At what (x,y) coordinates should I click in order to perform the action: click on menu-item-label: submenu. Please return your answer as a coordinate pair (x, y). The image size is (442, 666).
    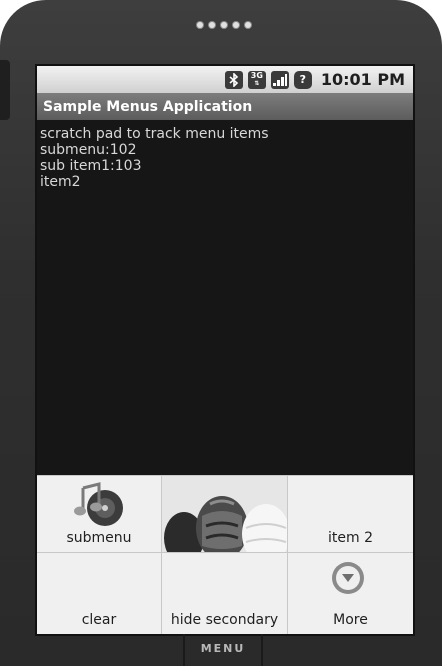
    Looking at the image, I should click on (99, 538).